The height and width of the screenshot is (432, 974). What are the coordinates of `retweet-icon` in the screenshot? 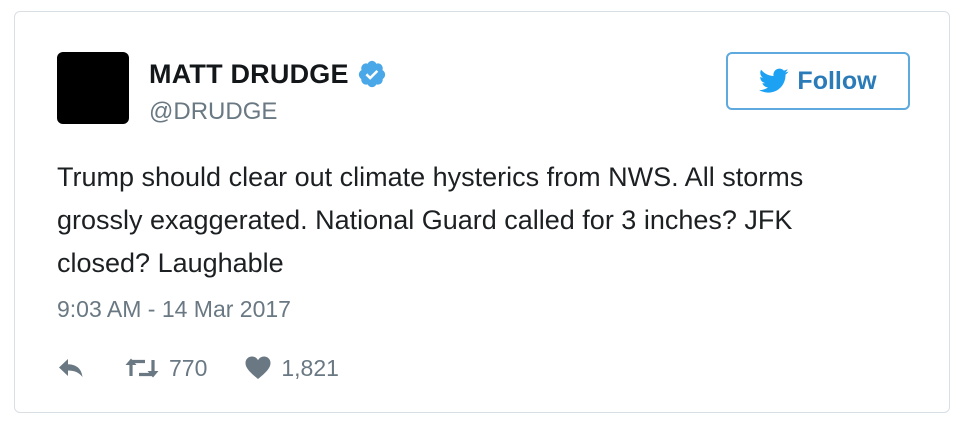 It's located at (142, 368).